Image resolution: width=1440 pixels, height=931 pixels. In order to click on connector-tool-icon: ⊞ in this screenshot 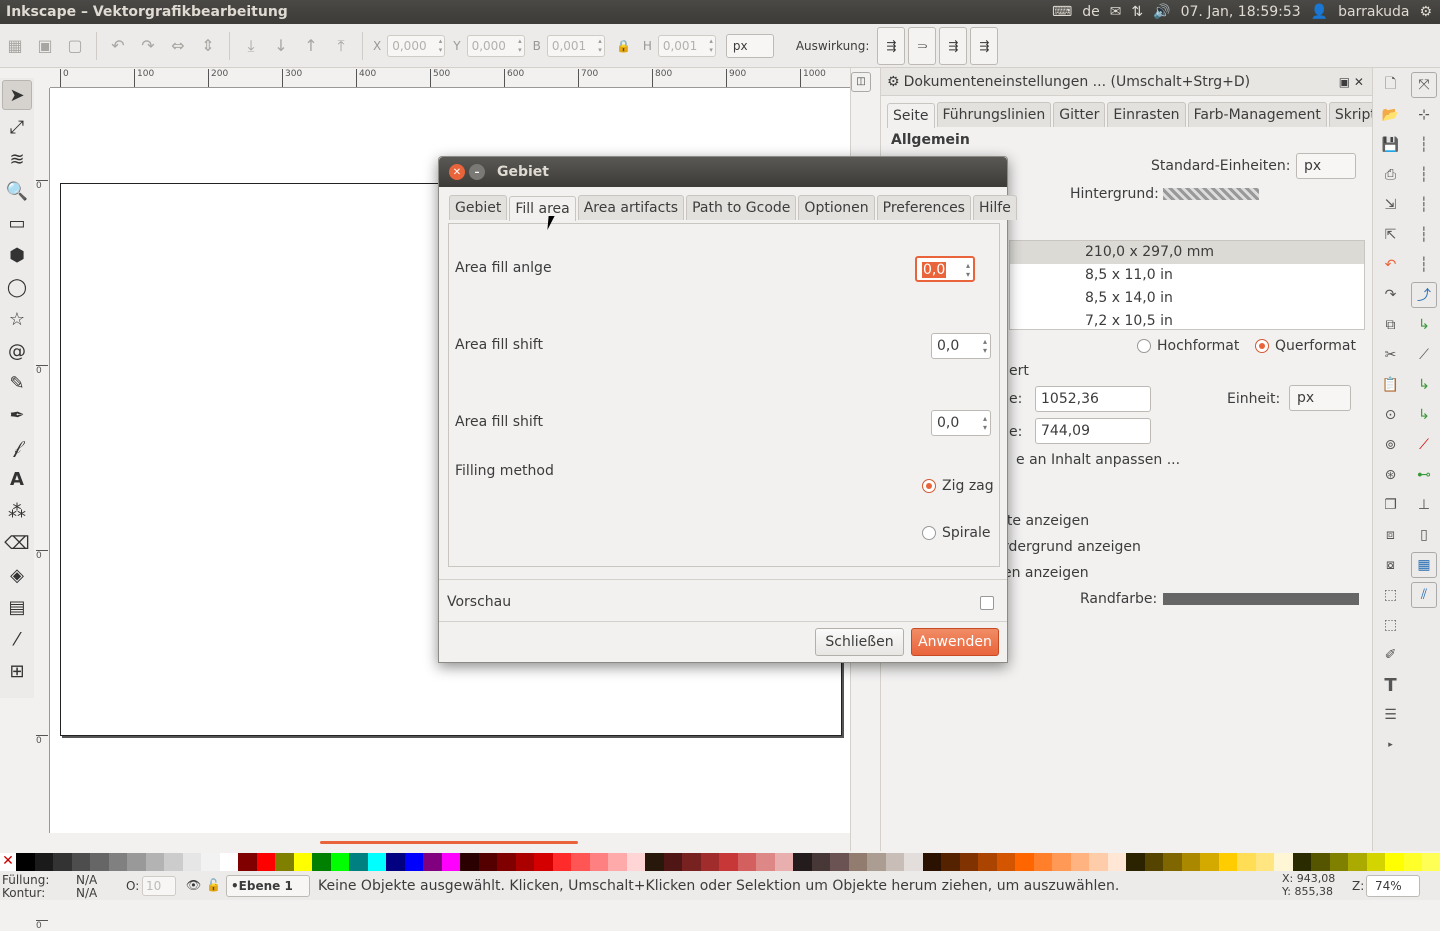, I will do `click(17, 671)`.